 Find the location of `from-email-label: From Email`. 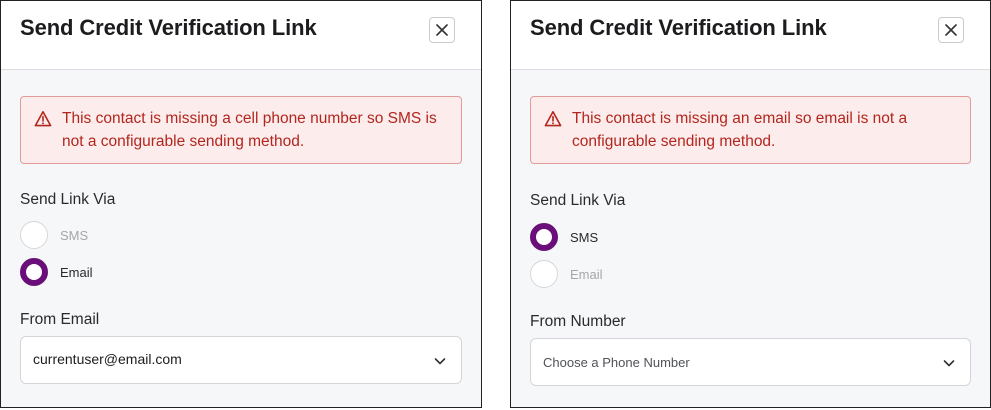

from-email-label: From Email is located at coordinates (60, 319).